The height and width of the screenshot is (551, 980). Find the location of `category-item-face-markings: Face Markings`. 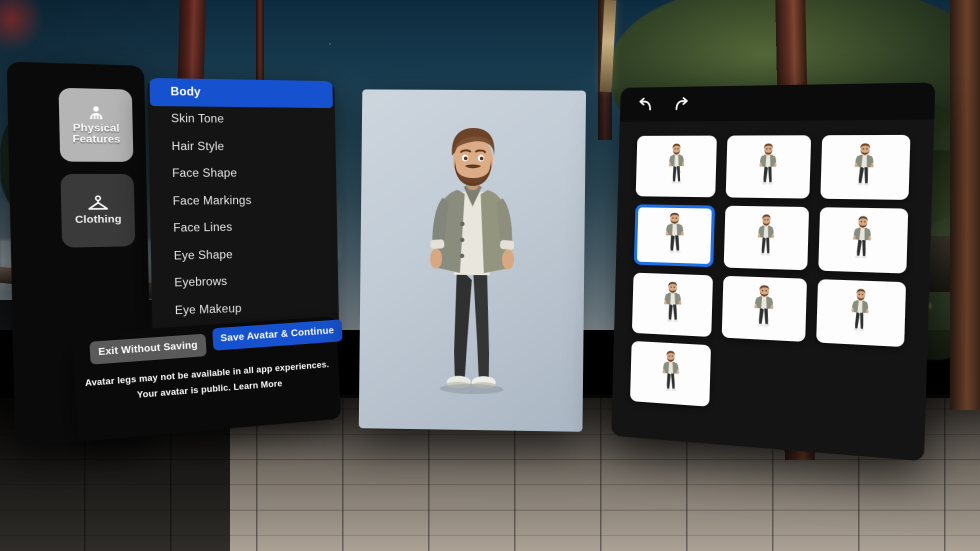

category-item-face-markings: Face Markings is located at coordinates (243, 201).